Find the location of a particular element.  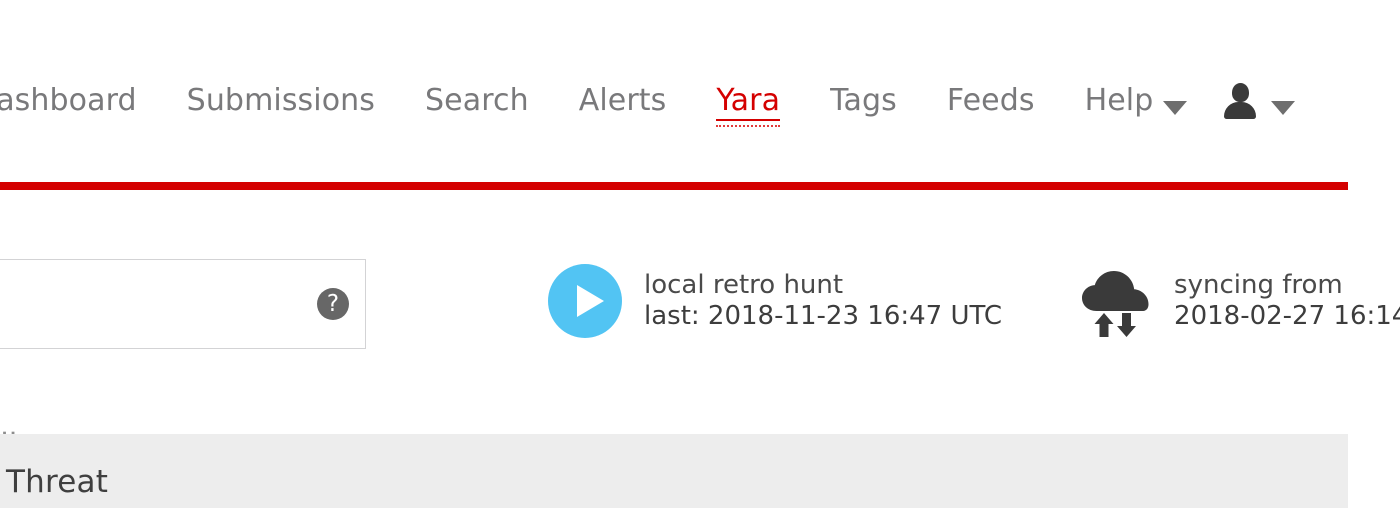

cloud-sync-icon is located at coordinates (1116, 301).